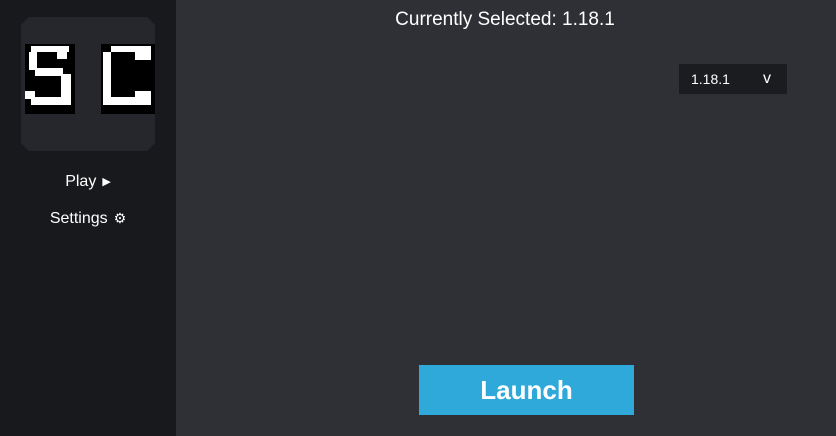 The height and width of the screenshot is (436, 836). Describe the element at coordinates (526, 390) in the screenshot. I see `launch-button: Launch` at that location.